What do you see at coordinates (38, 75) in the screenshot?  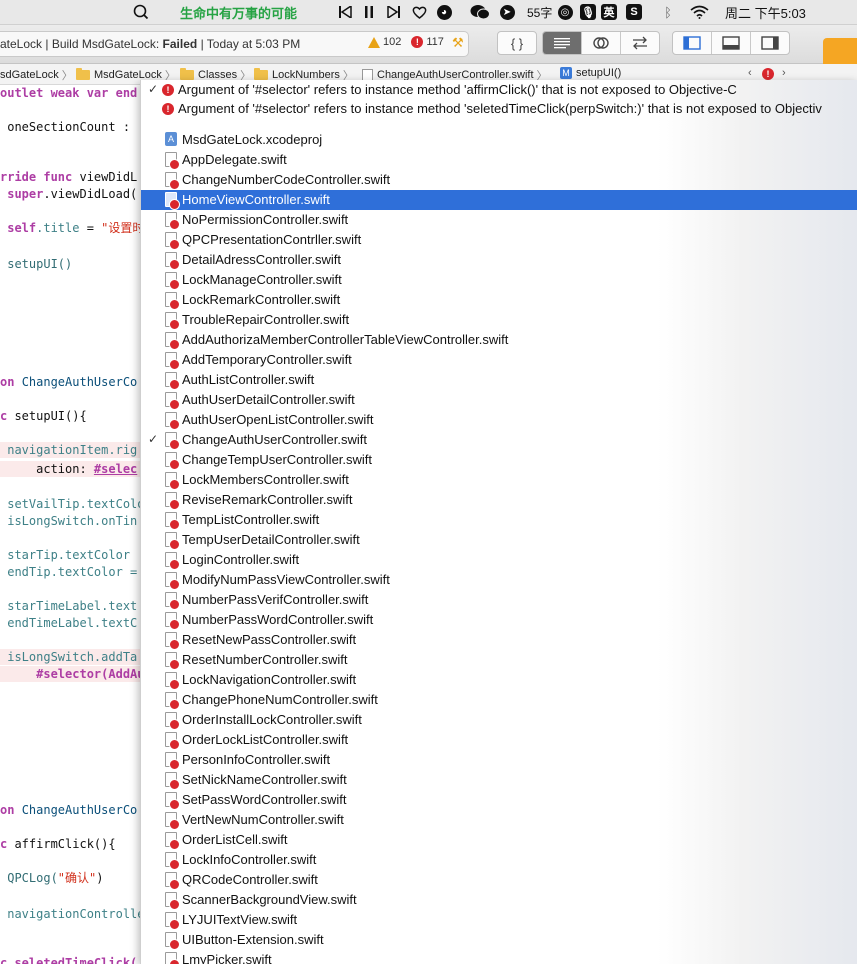 I see `breadcrumb-project: sdGateLock 〉` at bounding box center [38, 75].